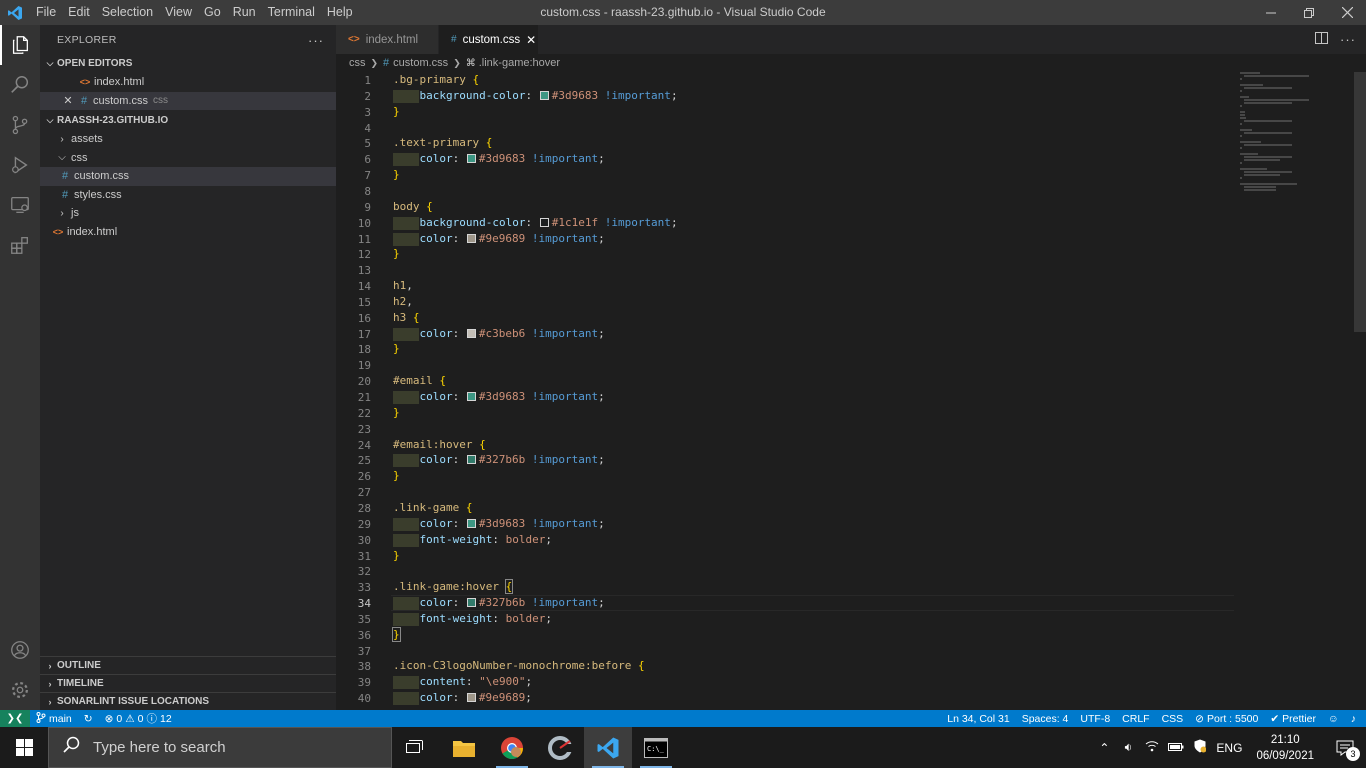  What do you see at coordinates (54, 718) in the screenshot?
I see `branch-status: main` at bounding box center [54, 718].